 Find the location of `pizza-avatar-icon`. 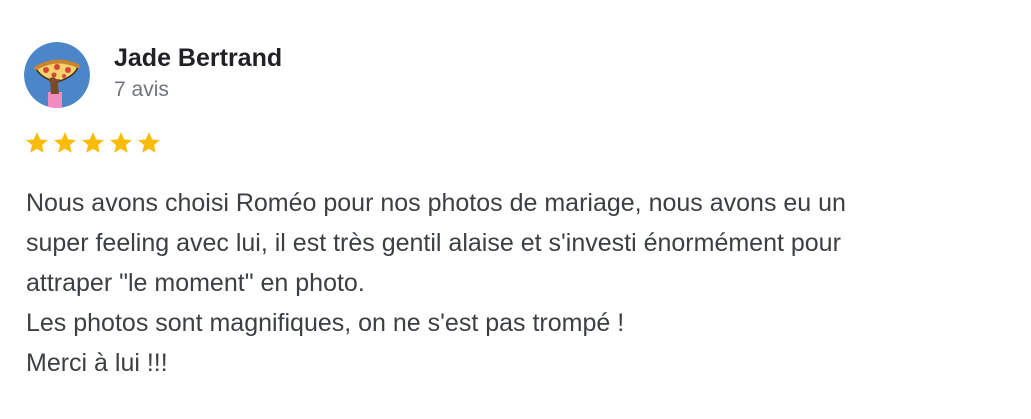

pizza-avatar-icon is located at coordinates (57, 75).